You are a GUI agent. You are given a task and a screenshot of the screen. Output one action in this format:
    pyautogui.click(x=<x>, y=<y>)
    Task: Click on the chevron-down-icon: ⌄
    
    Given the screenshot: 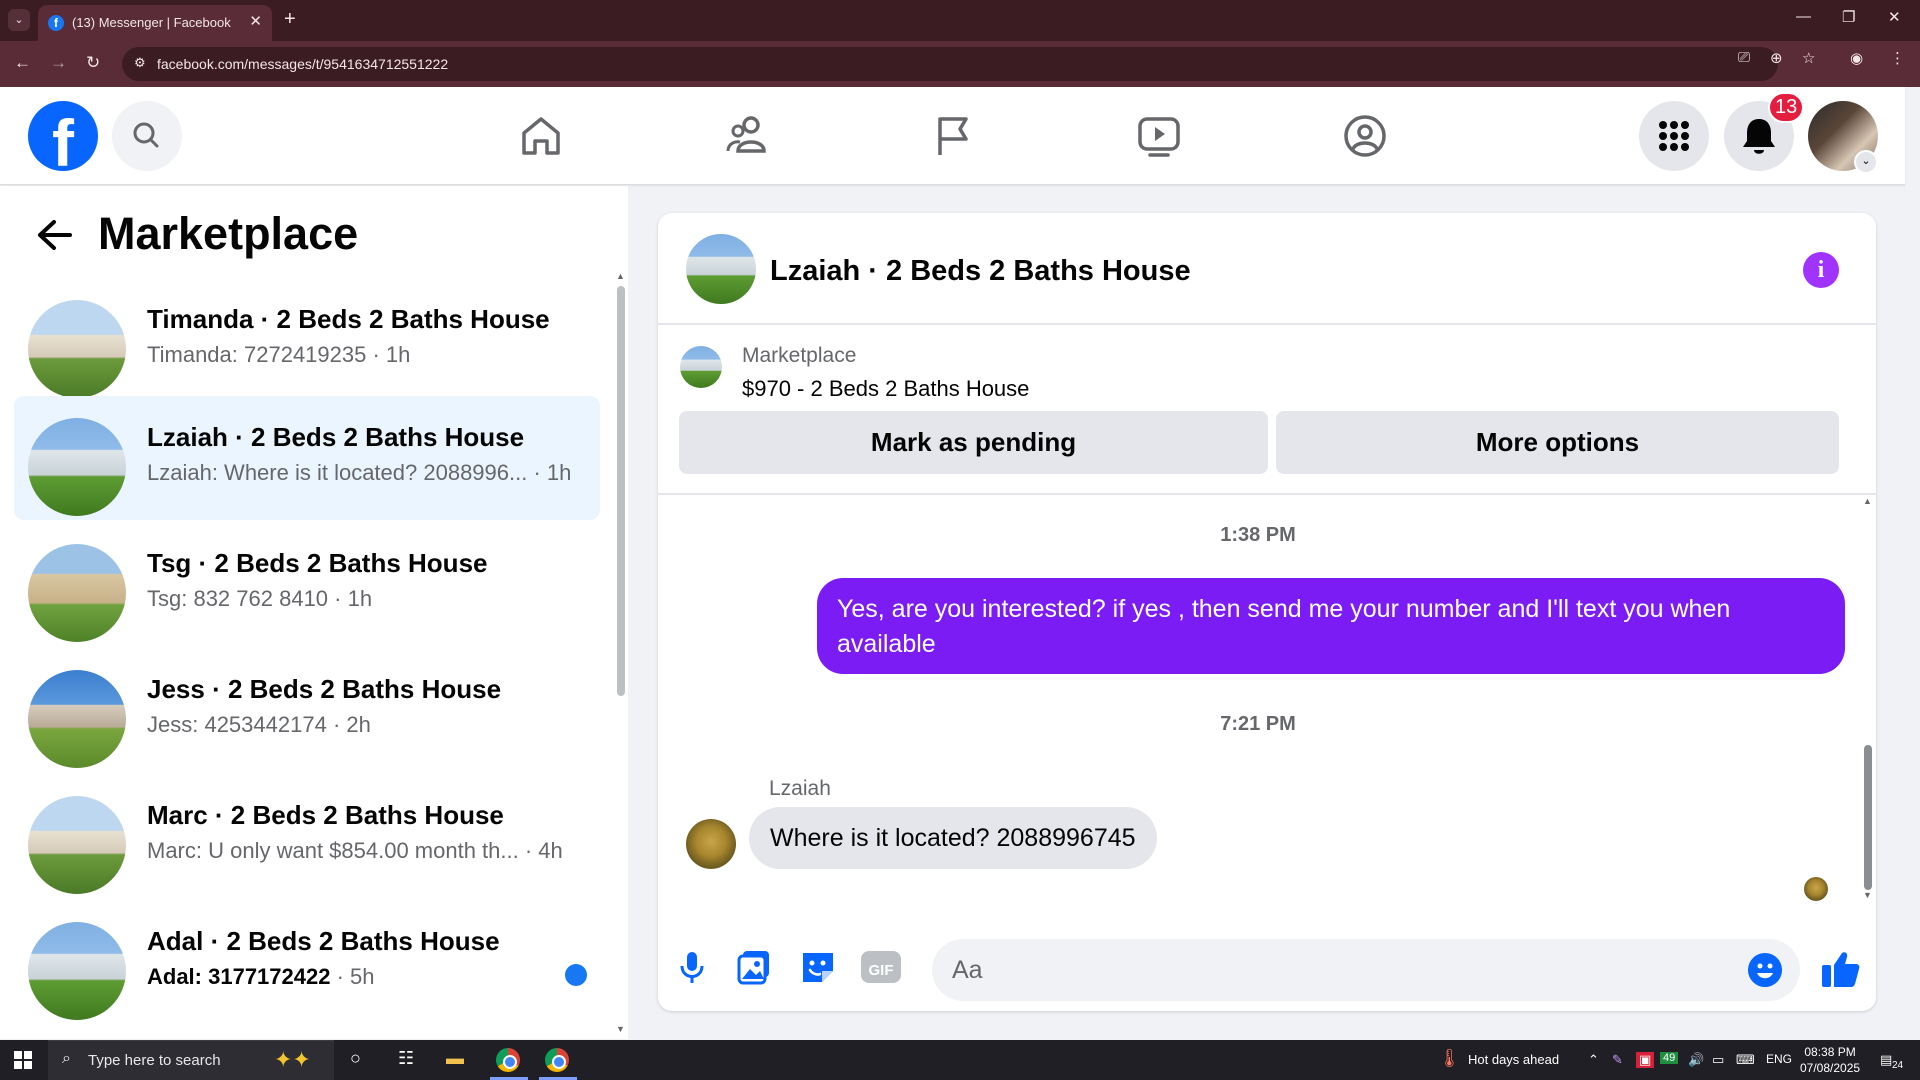 What is the action you would take?
    pyautogui.click(x=1866, y=162)
    